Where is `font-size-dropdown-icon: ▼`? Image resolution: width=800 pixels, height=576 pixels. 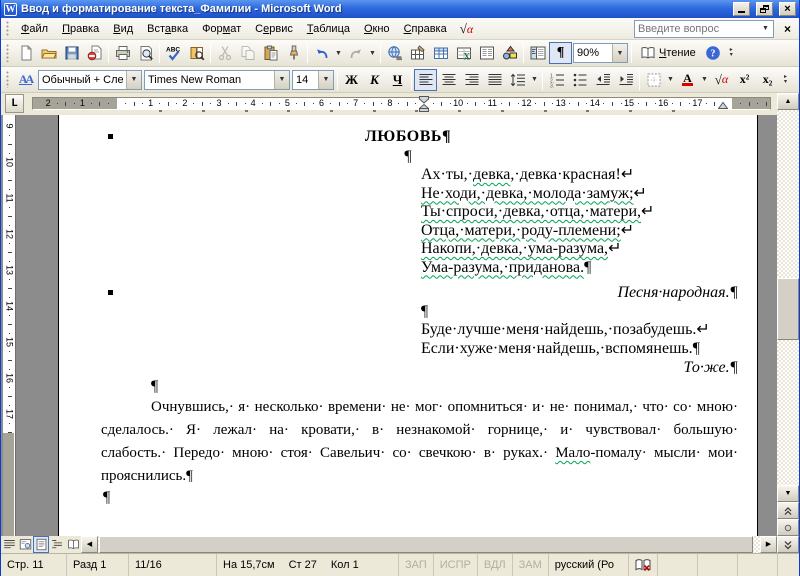
font-size-dropdown-icon: ▼ is located at coordinates (325, 79).